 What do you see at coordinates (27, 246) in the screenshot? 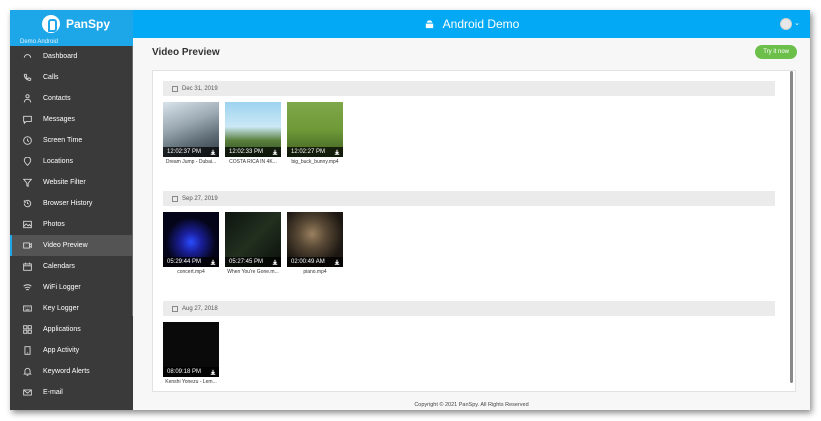
I see `video-icon` at bounding box center [27, 246].